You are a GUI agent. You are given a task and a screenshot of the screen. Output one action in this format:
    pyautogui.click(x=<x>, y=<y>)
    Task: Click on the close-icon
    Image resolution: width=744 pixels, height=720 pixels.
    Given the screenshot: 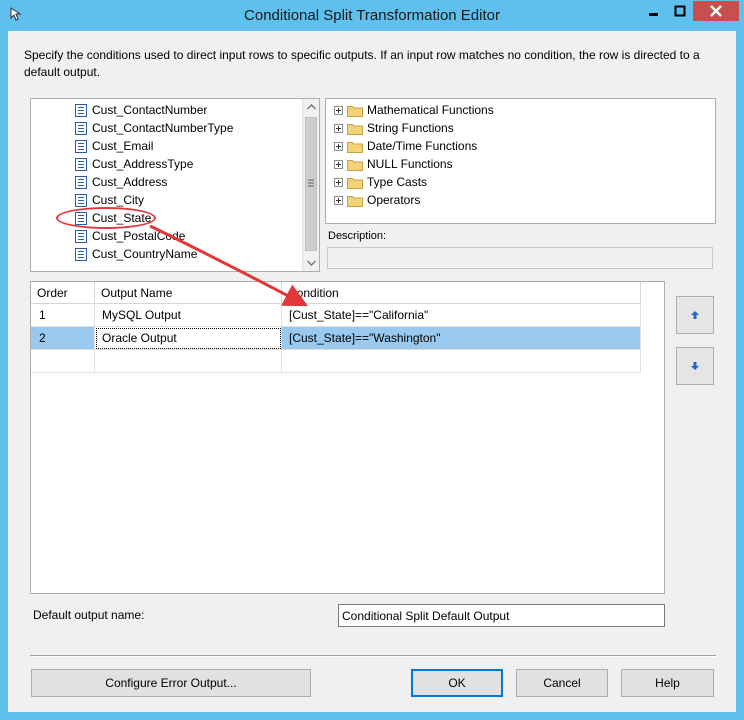 What is the action you would take?
    pyautogui.click(x=716, y=11)
    